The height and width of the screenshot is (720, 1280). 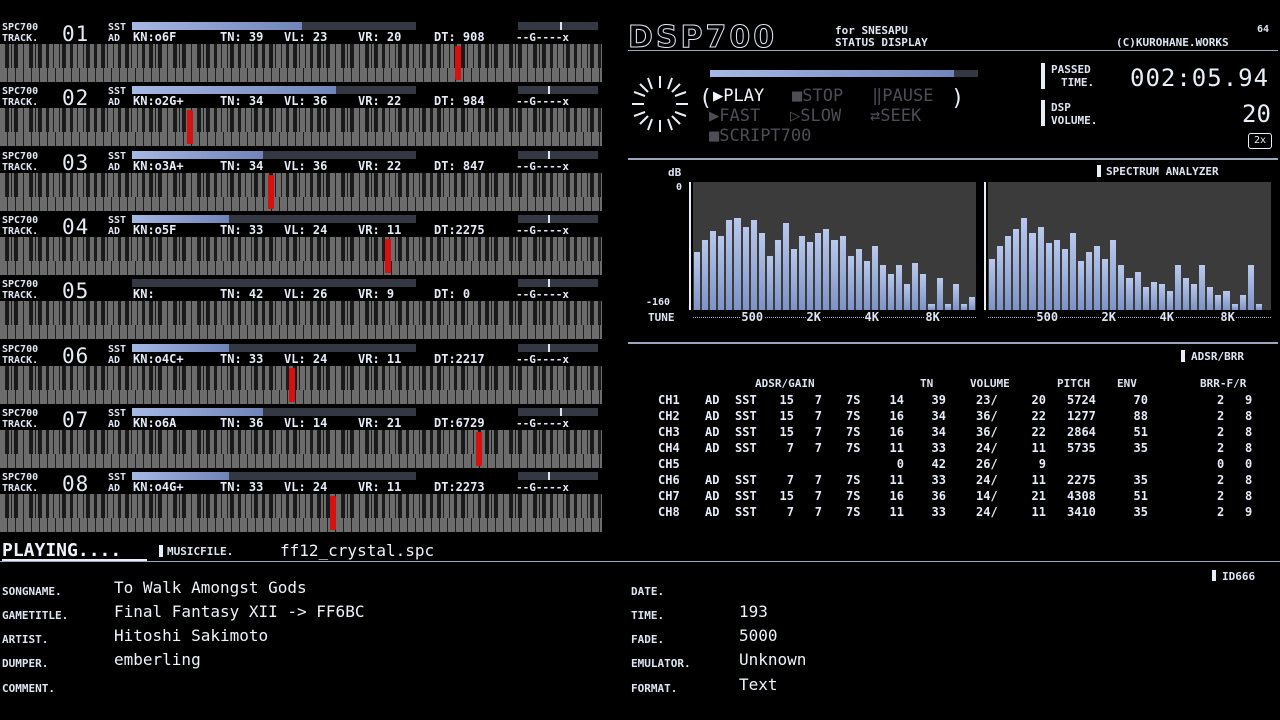 What do you see at coordinates (815, 116) in the screenshot?
I see `slow-button: ▷SLOW` at bounding box center [815, 116].